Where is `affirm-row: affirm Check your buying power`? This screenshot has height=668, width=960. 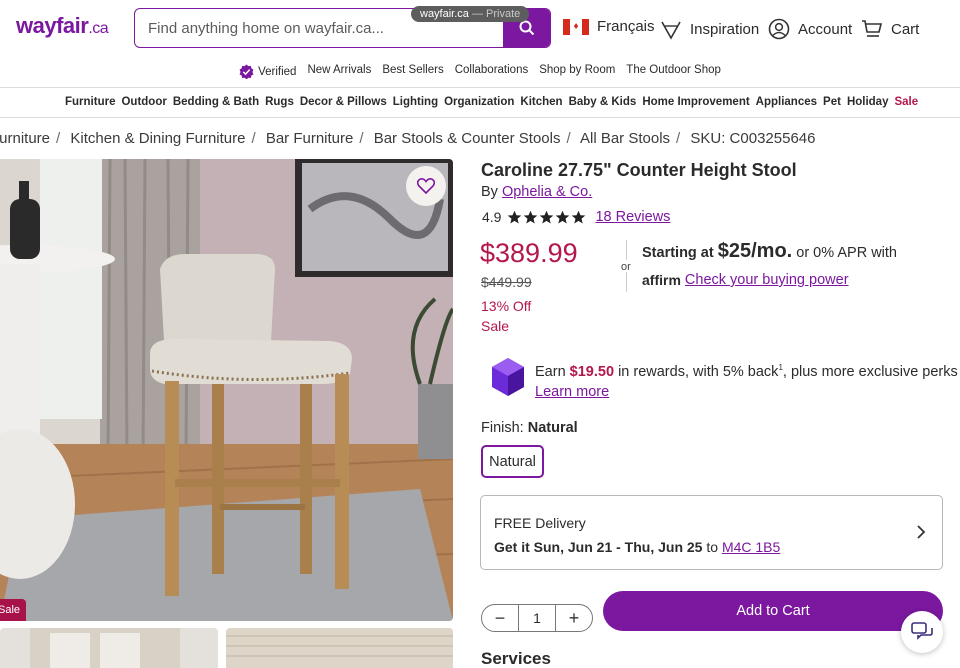
affirm-row: affirm Check your buying power is located at coordinates (745, 280).